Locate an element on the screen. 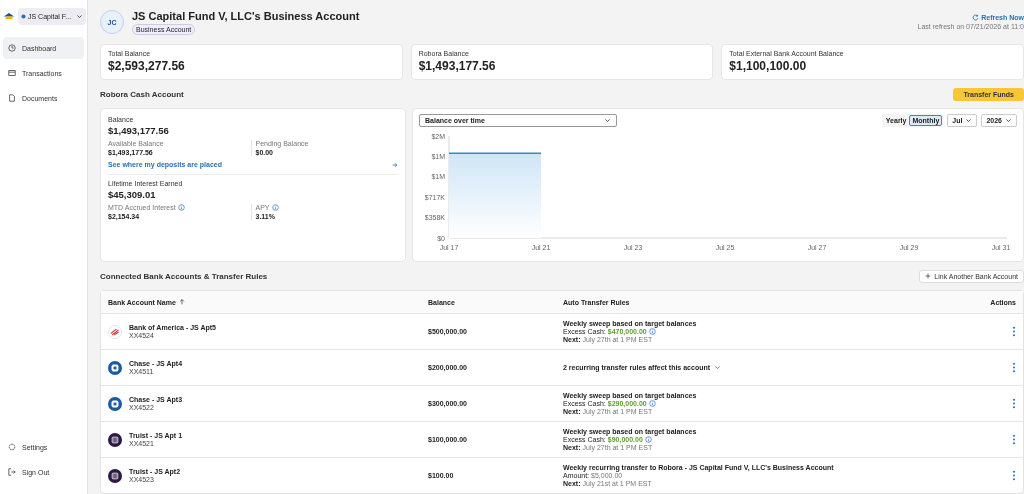 The height and width of the screenshot is (494, 1024). sort-arrow-icon is located at coordinates (181, 302).